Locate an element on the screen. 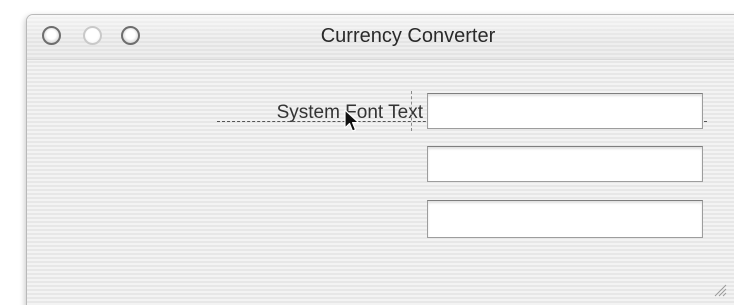 Image resolution: width=734 pixels, height=305 pixels. minimize-button is located at coordinates (92, 35).